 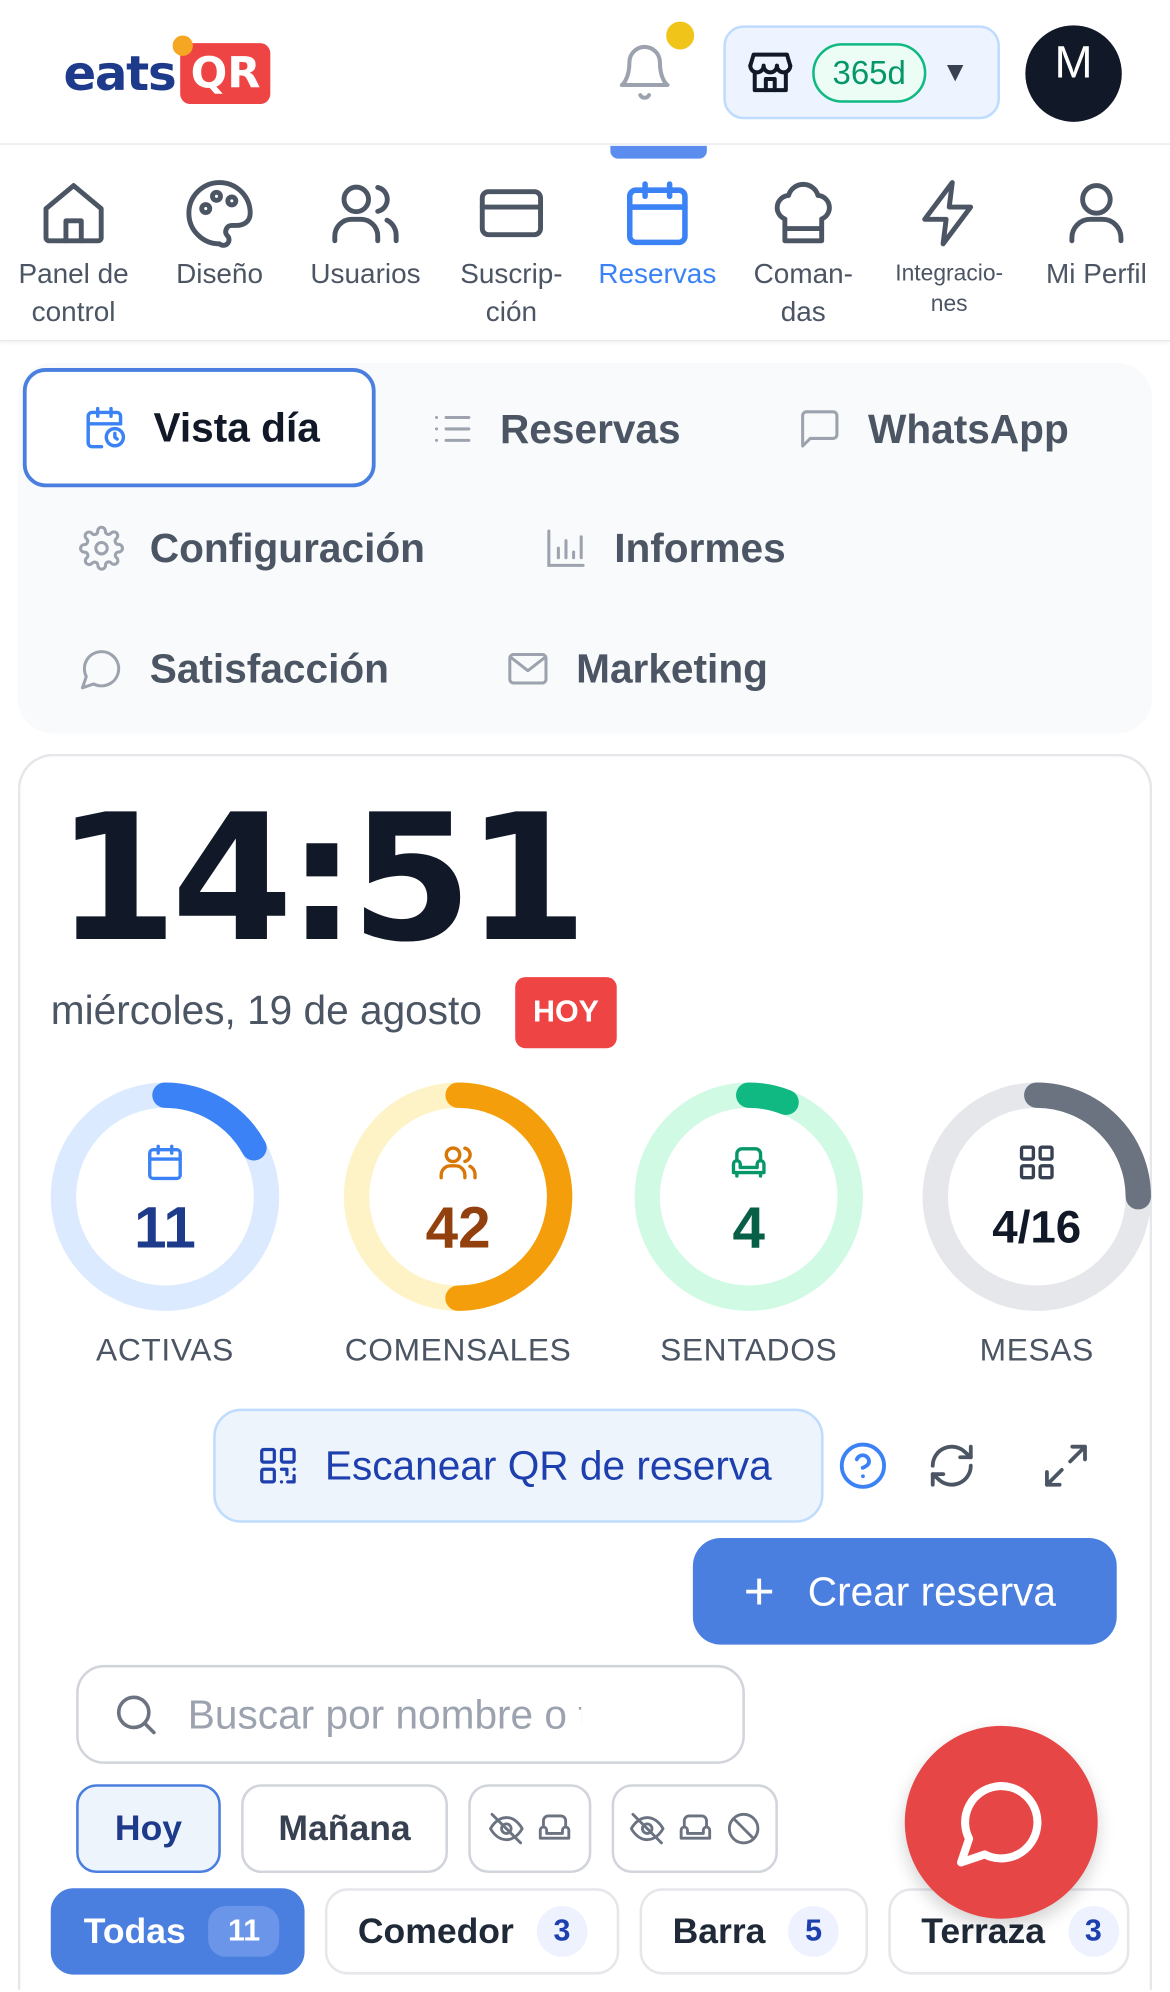 What do you see at coordinates (511, 213) in the screenshot?
I see `credit-card-icon` at bounding box center [511, 213].